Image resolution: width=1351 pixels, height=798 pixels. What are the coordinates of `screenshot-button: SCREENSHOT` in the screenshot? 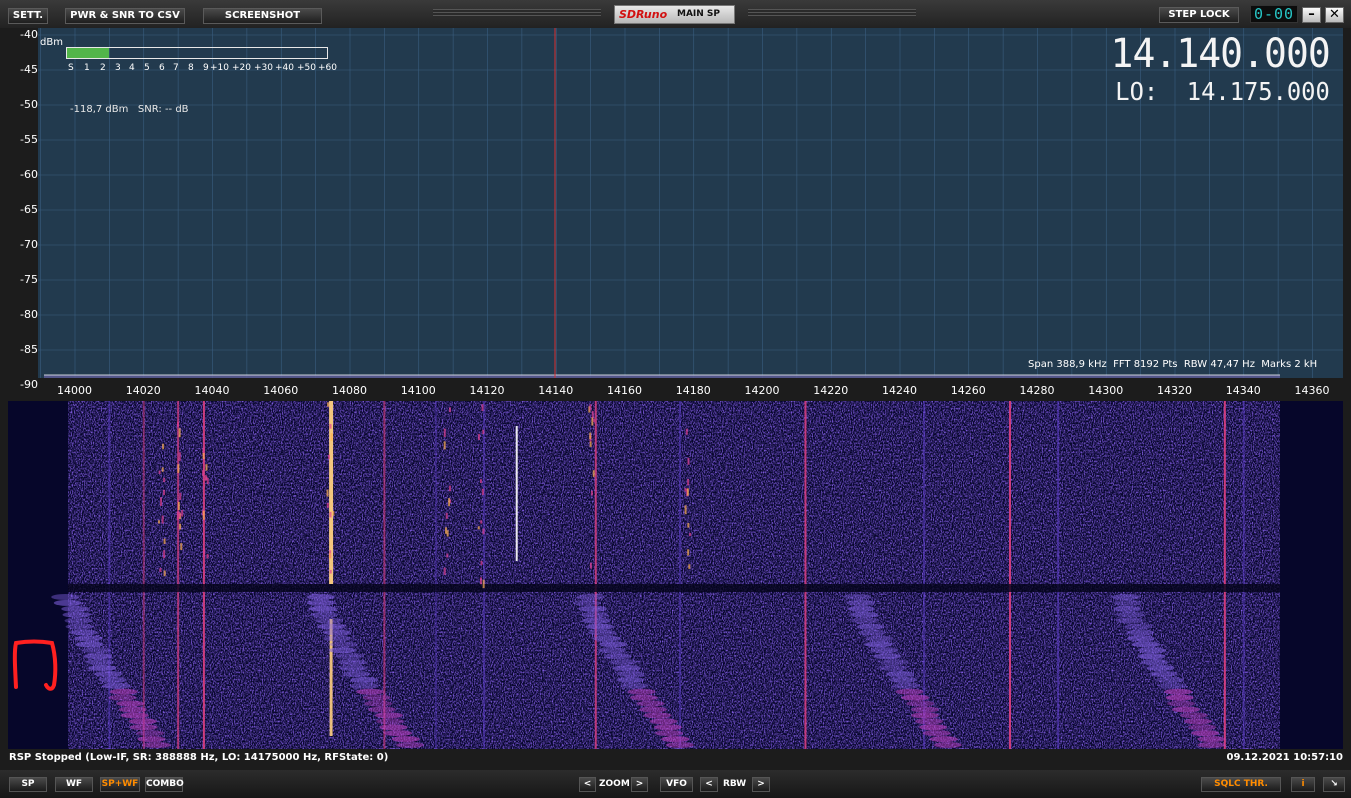 It's located at (262, 16).